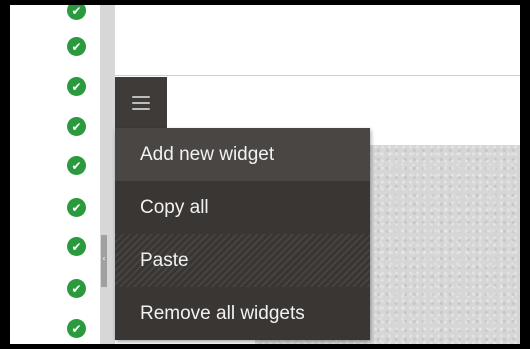 The width and height of the screenshot is (530, 349). Describe the element at coordinates (107, 174) in the screenshot. I see `panel-splitter` at that location.